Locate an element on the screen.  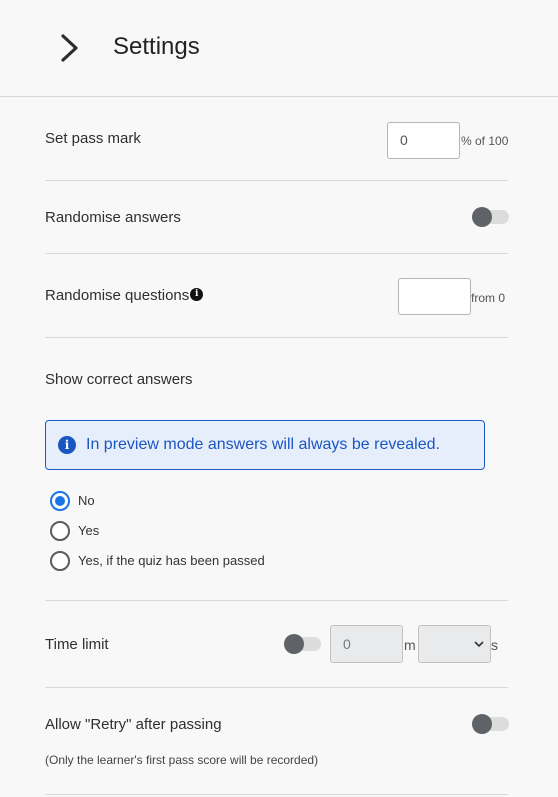
chevron-down-icon is located at coordinates (479, 644).